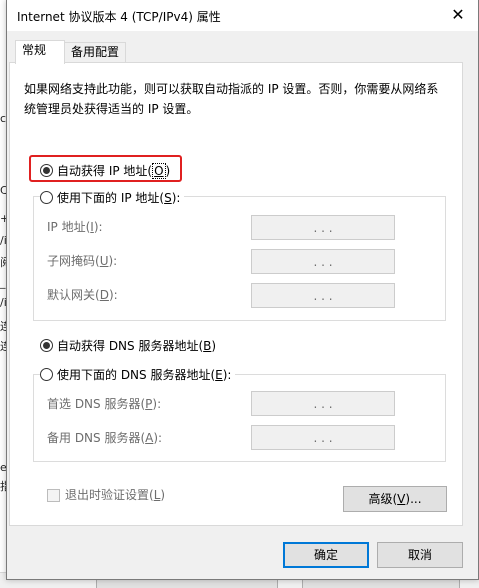  What do you see at coordinates (104, 404) in the screenshot?
I see `preferred-dns-label: 首选 DNS 服务器(P):` at bounding box center [104, 404].